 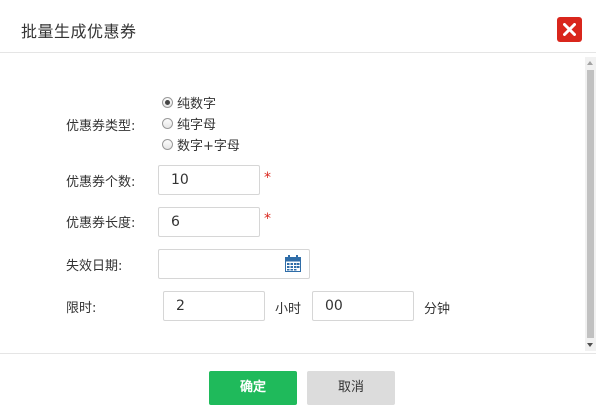 What do you see at coordinates (253, 388) in the screenshot?
I see `confirm-button: 确定` at bounding box center [253, 388].